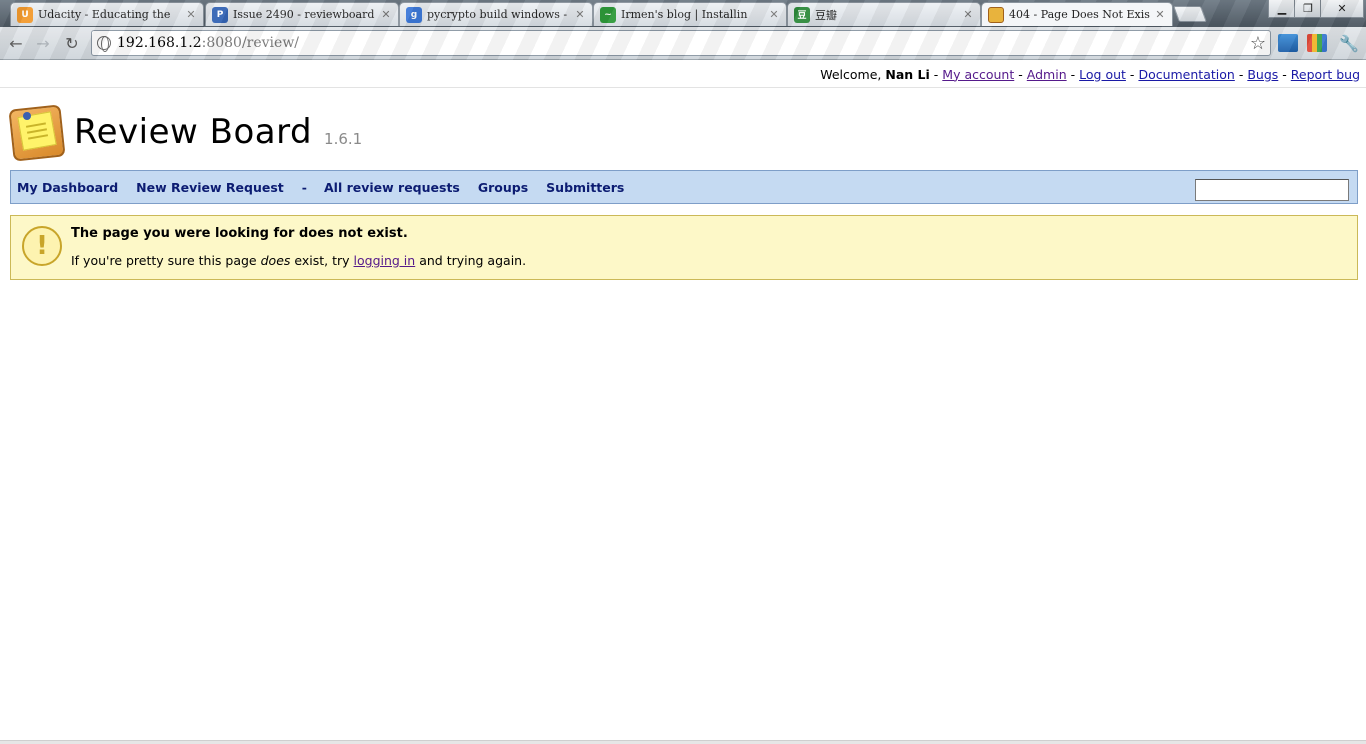 Image resolution: width=1366 pixels, height=744 pixels. What do you see at coordinates (851, 74) in the screenshot?
I see `welcome-text: Welcome,` at bounding box center [851, 74].